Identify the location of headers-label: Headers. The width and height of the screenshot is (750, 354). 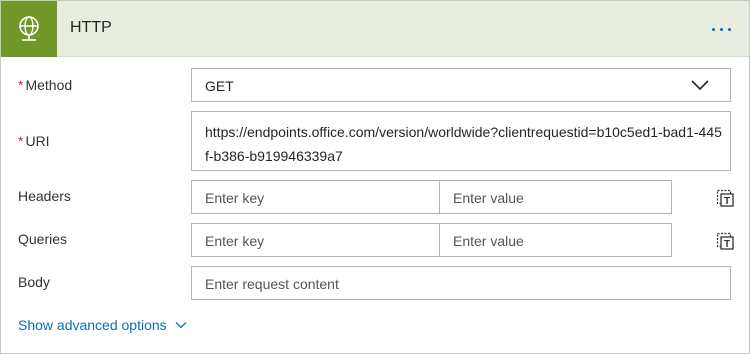
(44, 196).